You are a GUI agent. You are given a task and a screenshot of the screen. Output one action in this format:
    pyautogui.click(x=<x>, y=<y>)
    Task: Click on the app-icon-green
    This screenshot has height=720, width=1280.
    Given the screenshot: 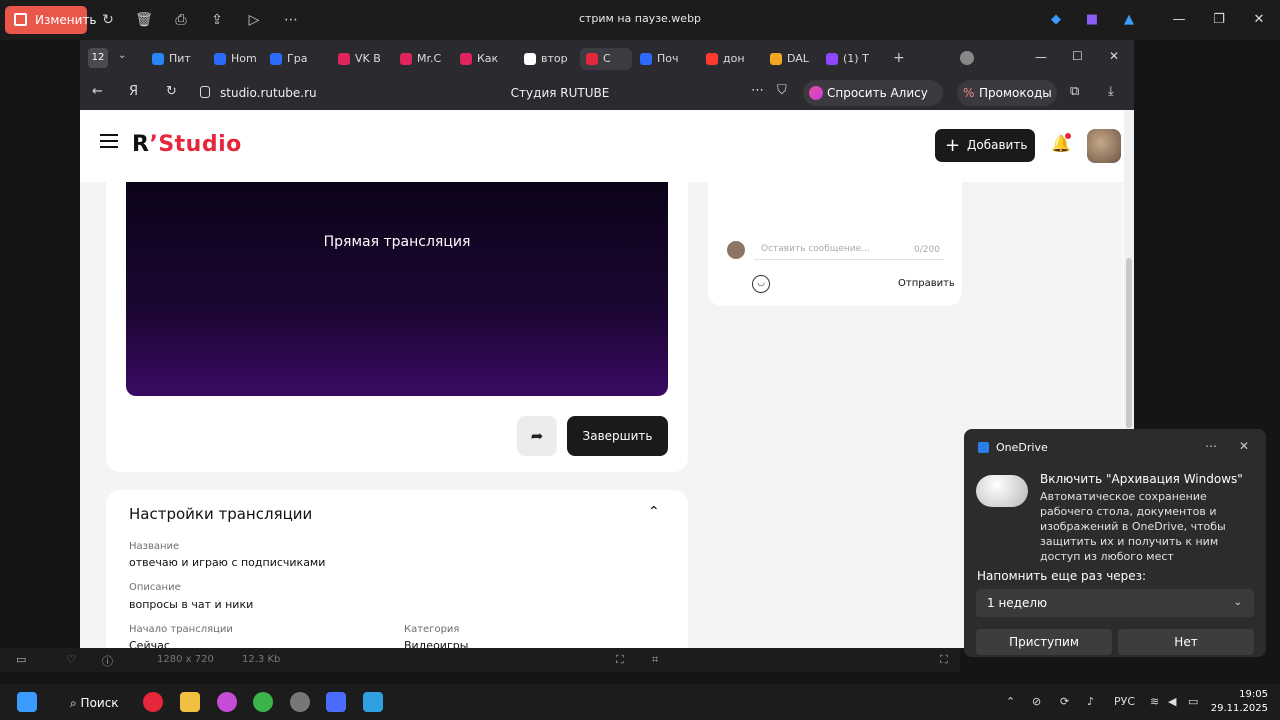 What is the action you would take?
    pyautogui.click(x=263, y=702)
    